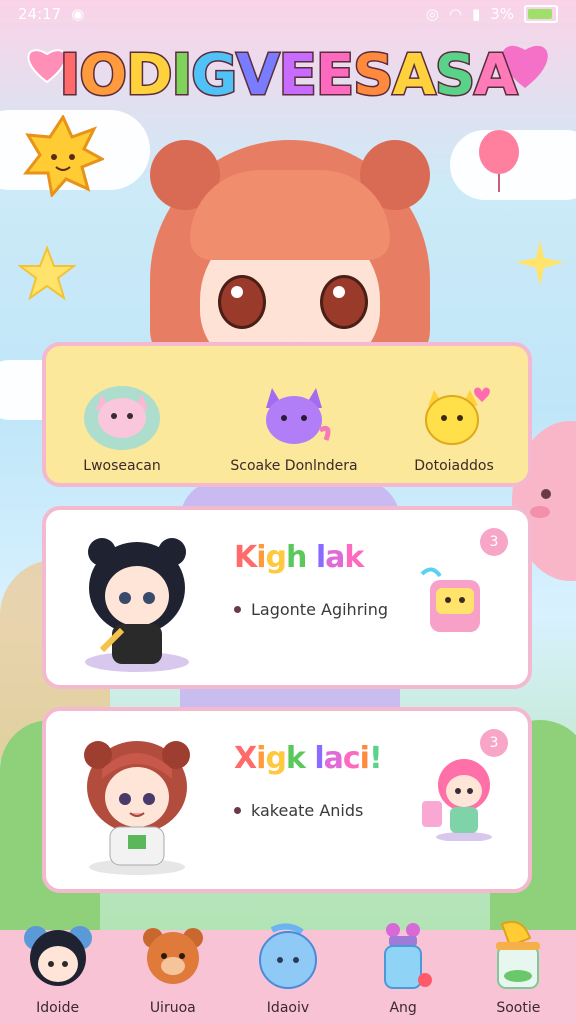 The height and width of the screenshot is (1024, 576). I want to click on blue-slime-icon, so click(287, 956).